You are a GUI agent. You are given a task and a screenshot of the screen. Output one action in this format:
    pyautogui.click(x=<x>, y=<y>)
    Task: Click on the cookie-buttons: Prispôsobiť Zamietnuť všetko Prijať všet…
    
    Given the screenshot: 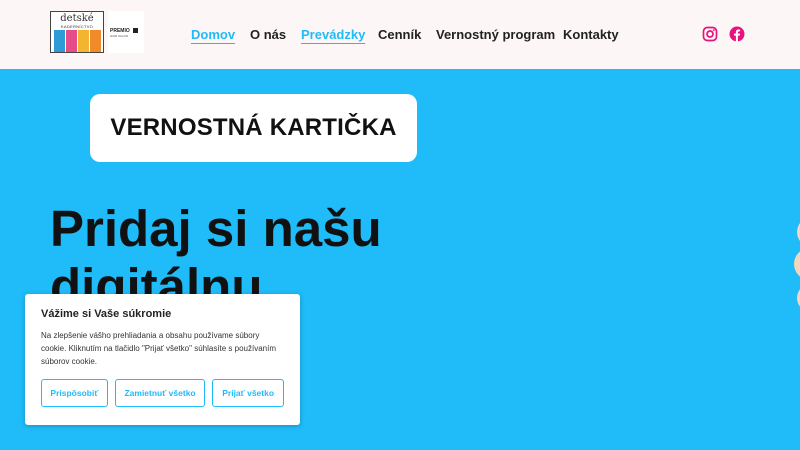 What is the action you would take?
    pyautogui.click(x=163, y=393)
    